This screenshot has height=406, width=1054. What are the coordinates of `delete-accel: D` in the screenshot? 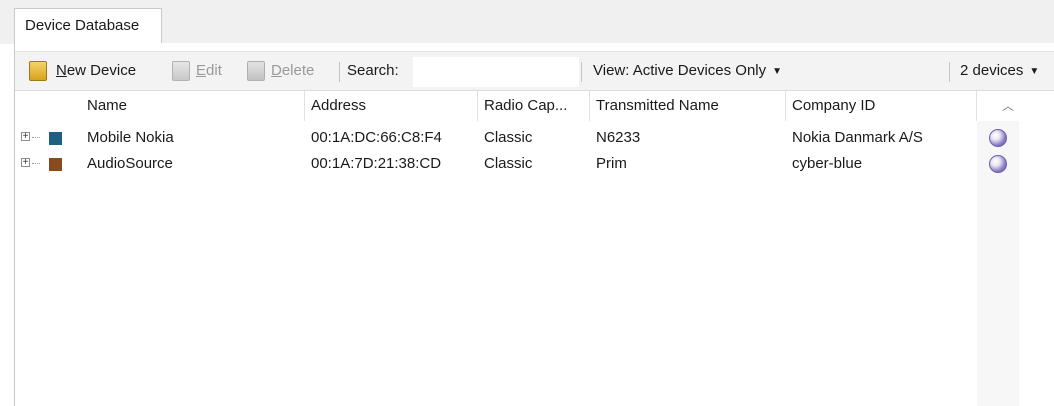 It's located at (276, 70).